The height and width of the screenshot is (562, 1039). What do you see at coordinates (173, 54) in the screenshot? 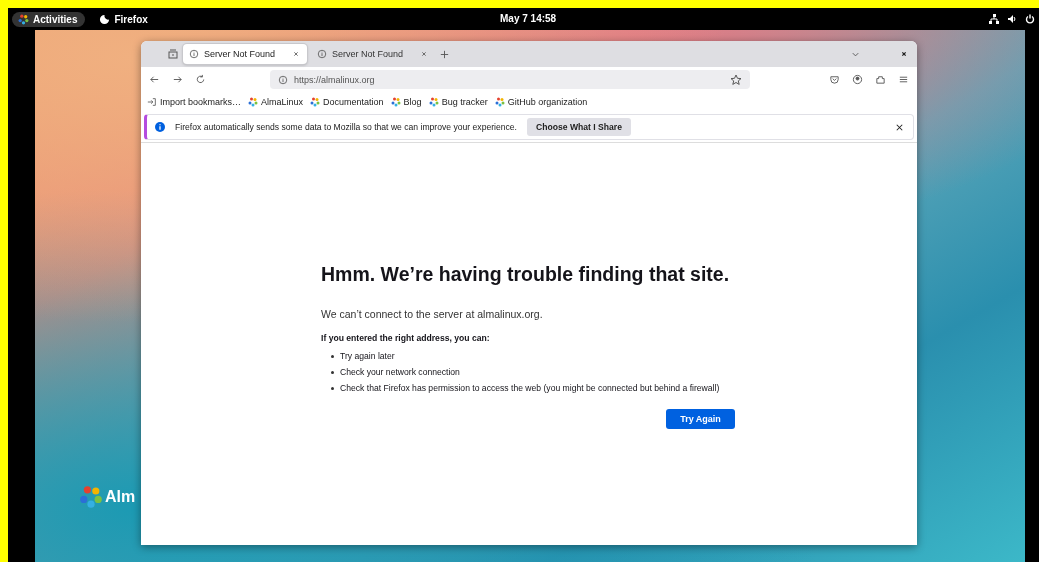
I see `tab-list-icon` at bounding box center [173, 54].